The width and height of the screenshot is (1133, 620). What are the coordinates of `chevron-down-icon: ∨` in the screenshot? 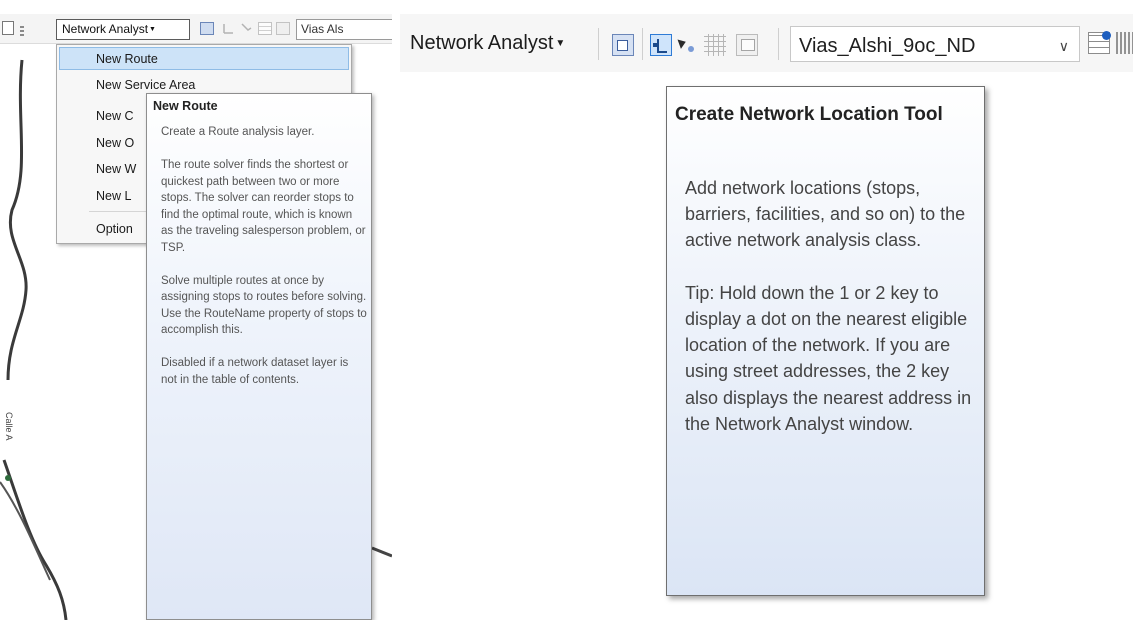 It's located at (1063, 46).